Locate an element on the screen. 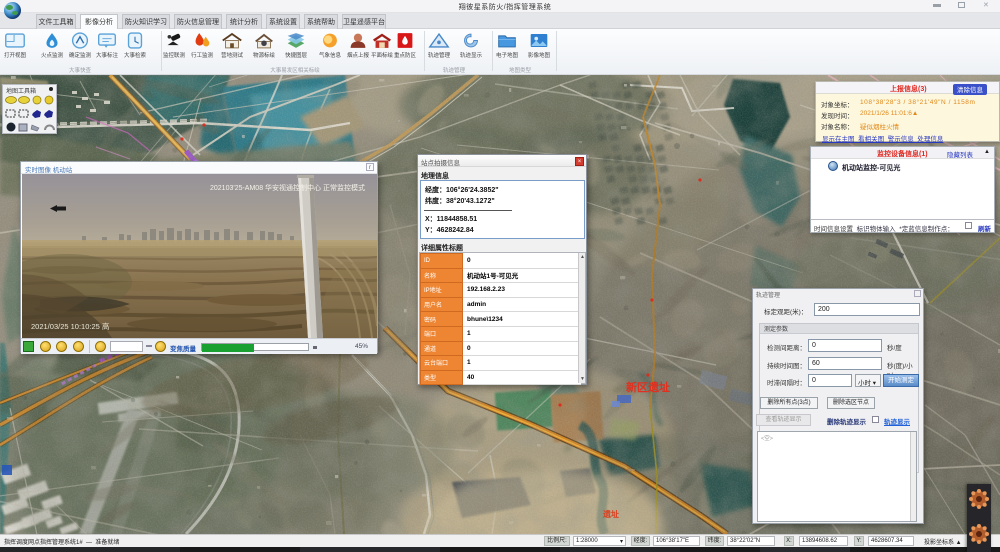 This screenshot has height=552, width=1000. svg-text: 202103'25-AM08 华安视通控制中心 正常监控模式 is located at coordinates (287, 187).